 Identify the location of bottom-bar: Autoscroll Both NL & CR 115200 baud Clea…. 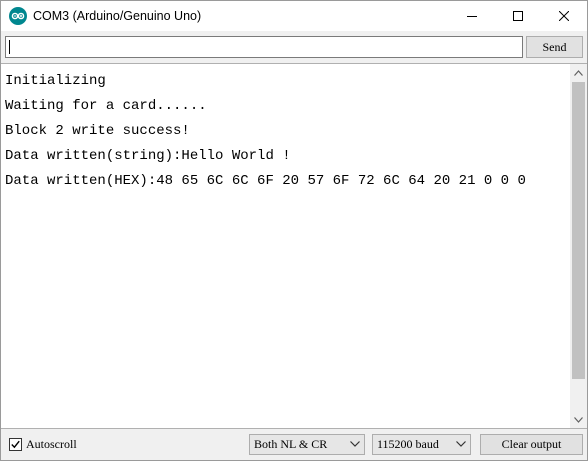
(294, 444).